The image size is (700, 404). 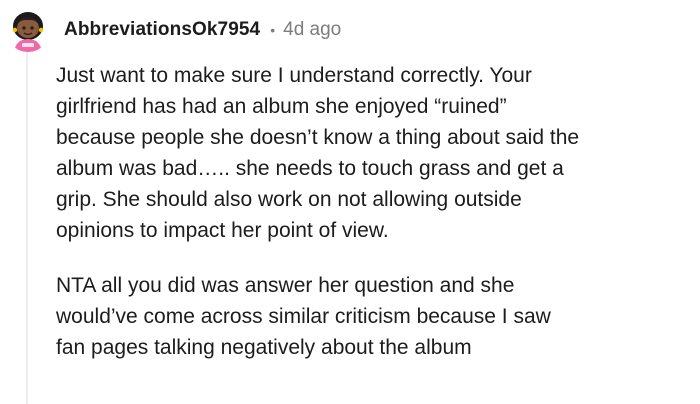 What do you see at coordinates (27, 228) in the screenshot?
I see `thread-line` at bounding box center [27, 228].